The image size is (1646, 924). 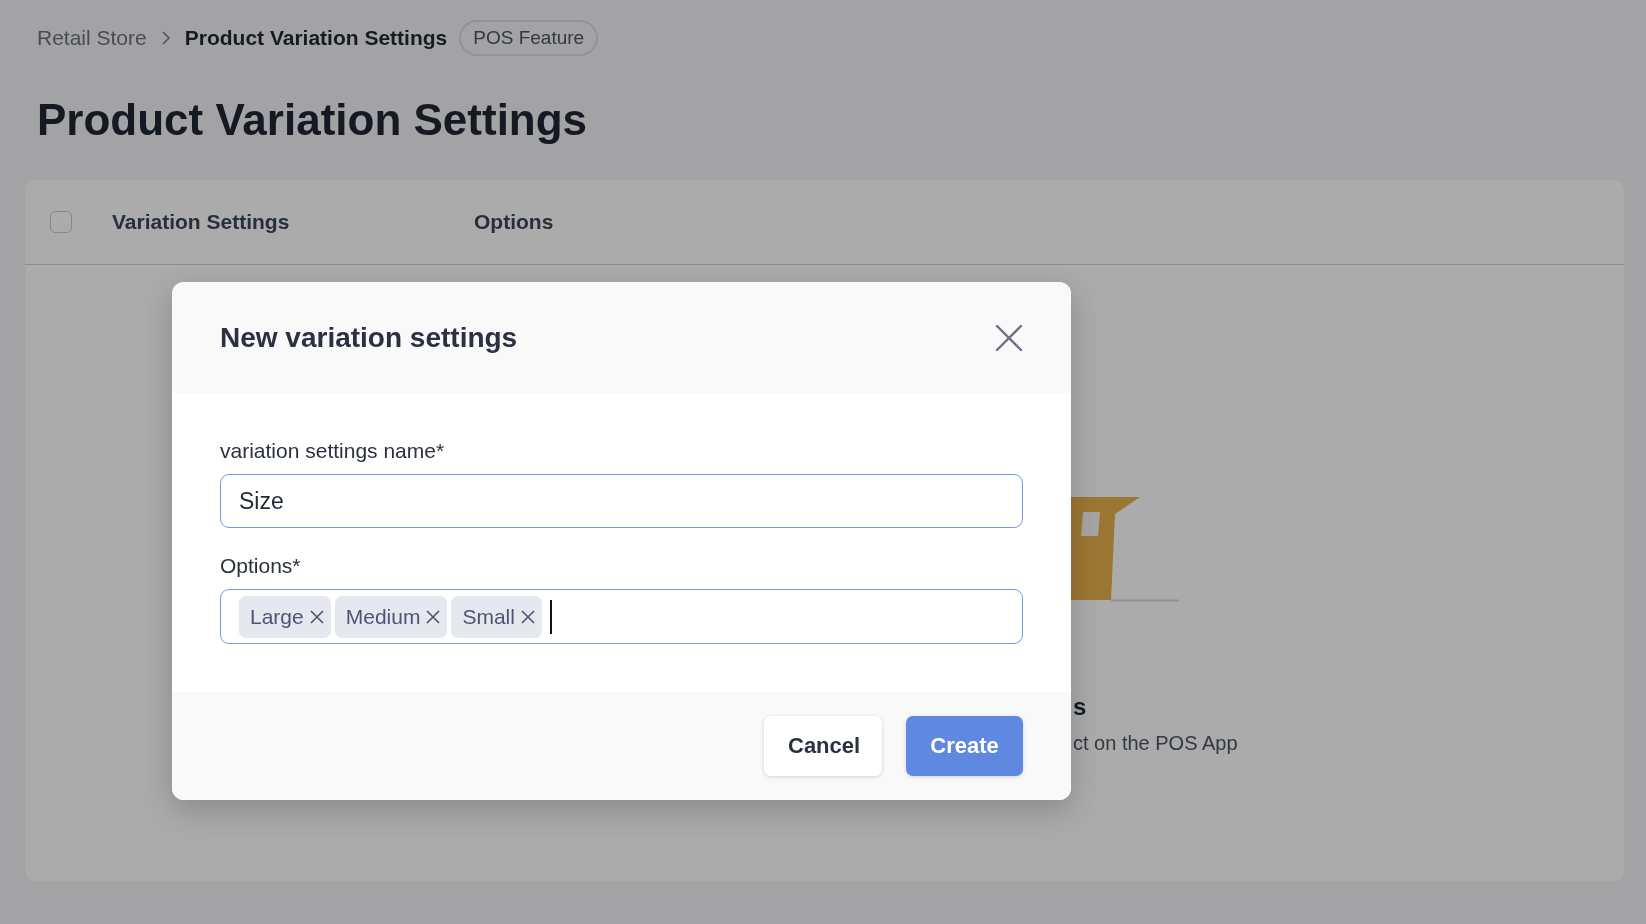 I want to click on create-button: Create, so click(x=964, y=746).